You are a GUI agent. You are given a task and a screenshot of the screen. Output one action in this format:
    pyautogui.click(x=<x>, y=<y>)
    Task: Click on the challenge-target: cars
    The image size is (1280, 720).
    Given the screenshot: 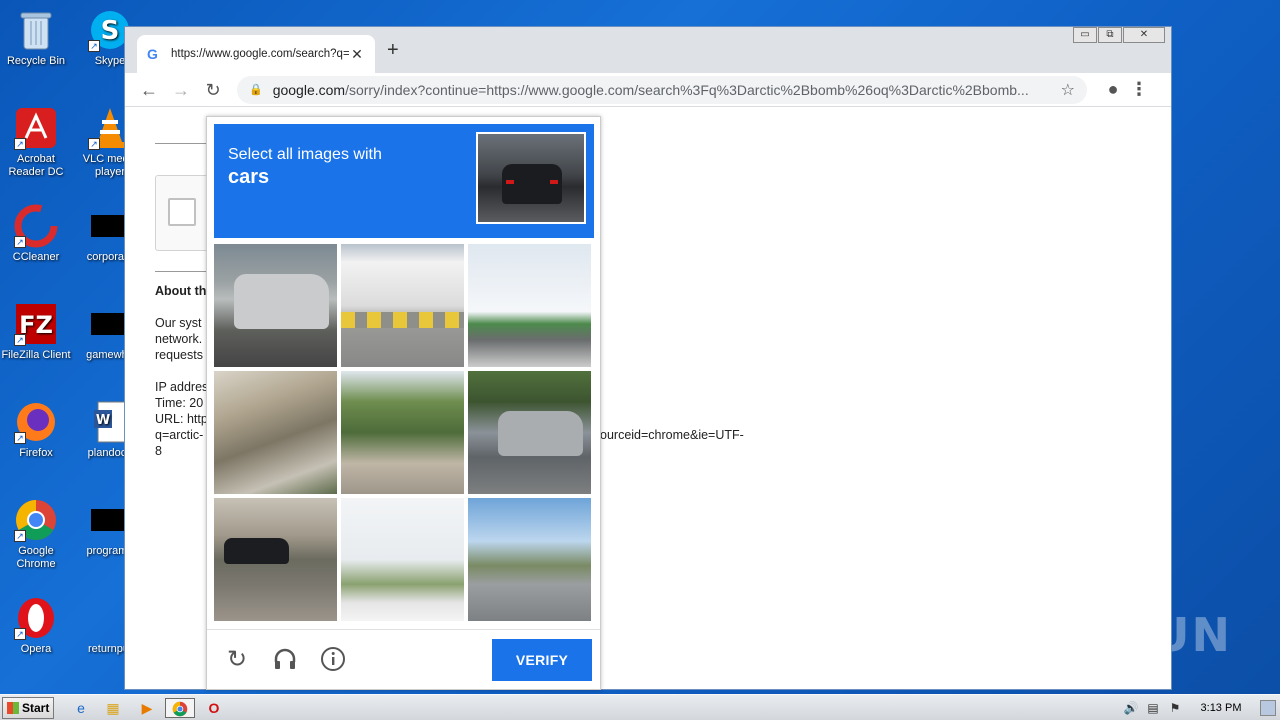 What is the action you would take?
    pyautogui.click(x=249, y=177)
    